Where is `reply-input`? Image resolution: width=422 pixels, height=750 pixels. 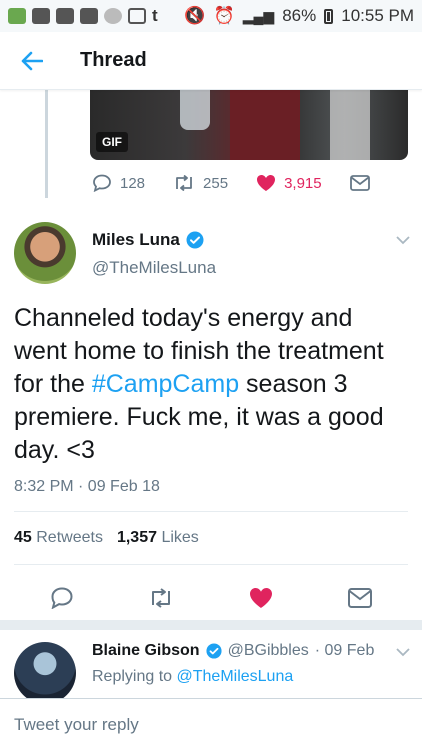 reply-input is located at coordinates (211, 724).